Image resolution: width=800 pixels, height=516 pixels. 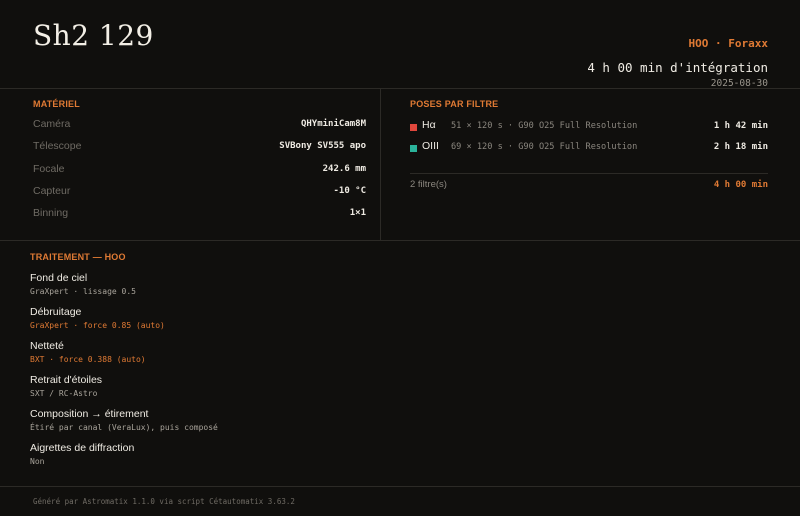 What do you see at coordinates (93, 35) in the screenshot?
I see `page-title: Sh2 129` at bounding box center [93, 35].